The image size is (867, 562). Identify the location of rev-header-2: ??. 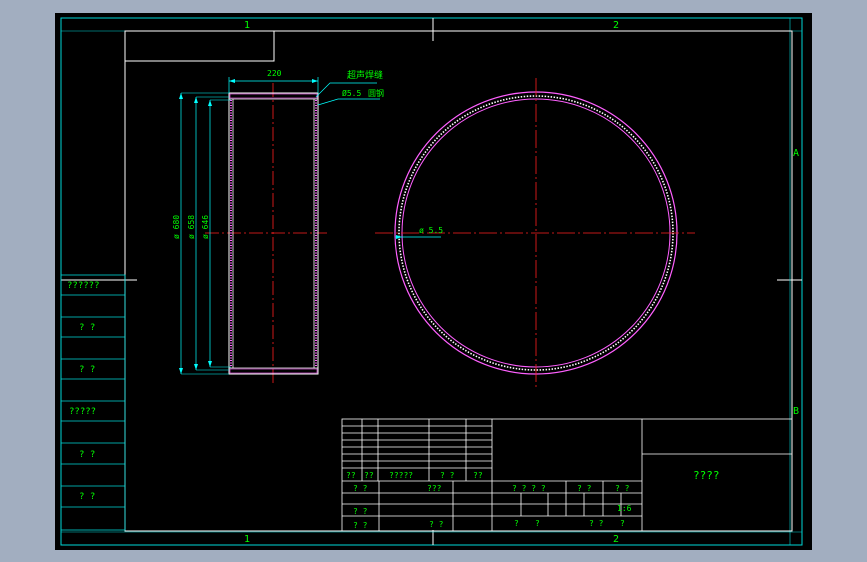
(369, 475).